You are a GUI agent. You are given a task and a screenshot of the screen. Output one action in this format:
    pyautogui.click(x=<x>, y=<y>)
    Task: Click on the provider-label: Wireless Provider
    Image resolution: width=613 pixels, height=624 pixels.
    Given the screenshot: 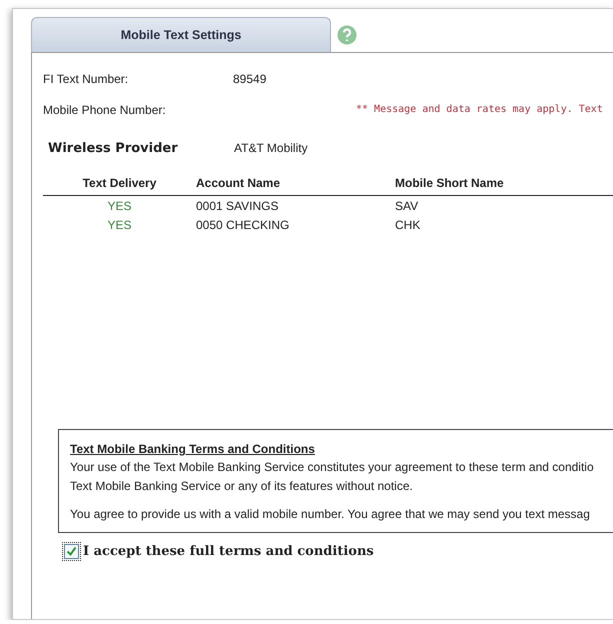 What is the action you would take?
    pyautogui.click(x=113, y=148)
    